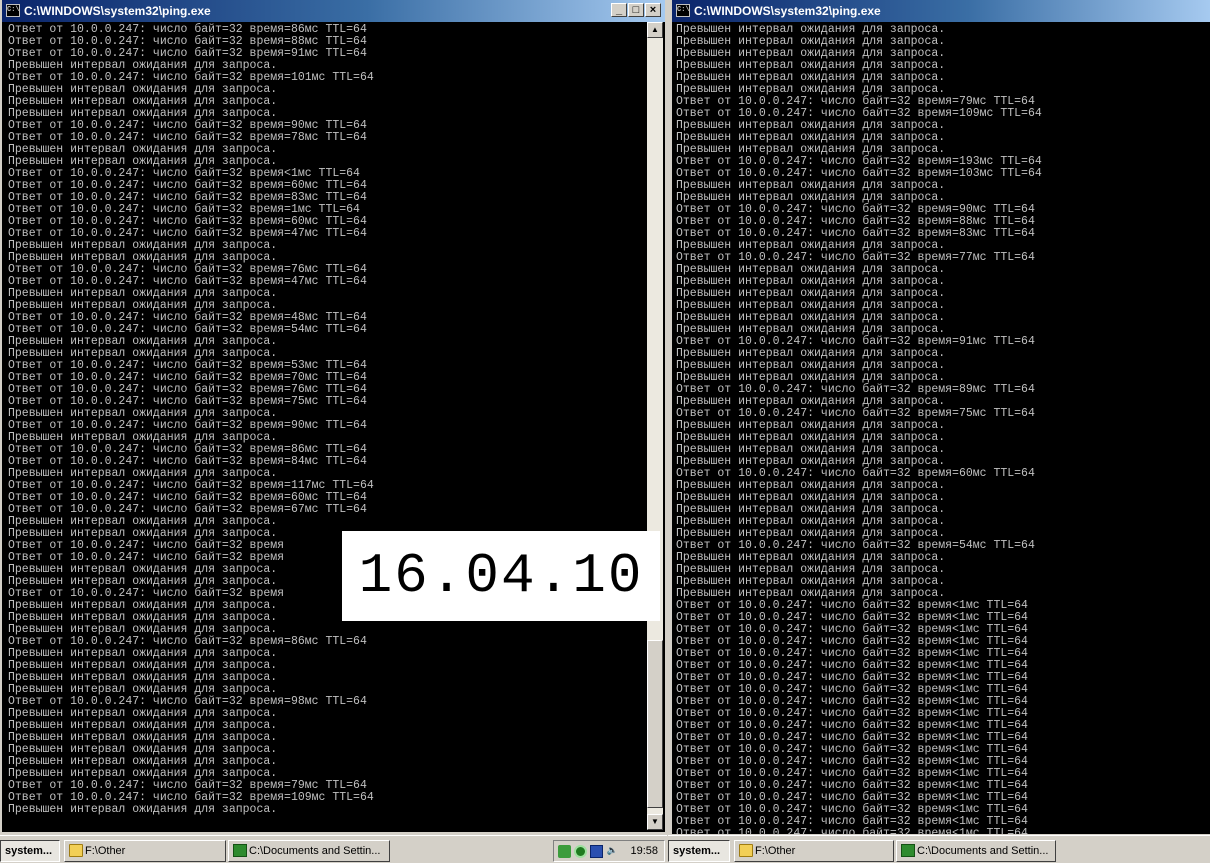  What do you see at coordinates (653, 10) in the screenshot?
I see `close-button: ×` at bounding box center [653, 10].